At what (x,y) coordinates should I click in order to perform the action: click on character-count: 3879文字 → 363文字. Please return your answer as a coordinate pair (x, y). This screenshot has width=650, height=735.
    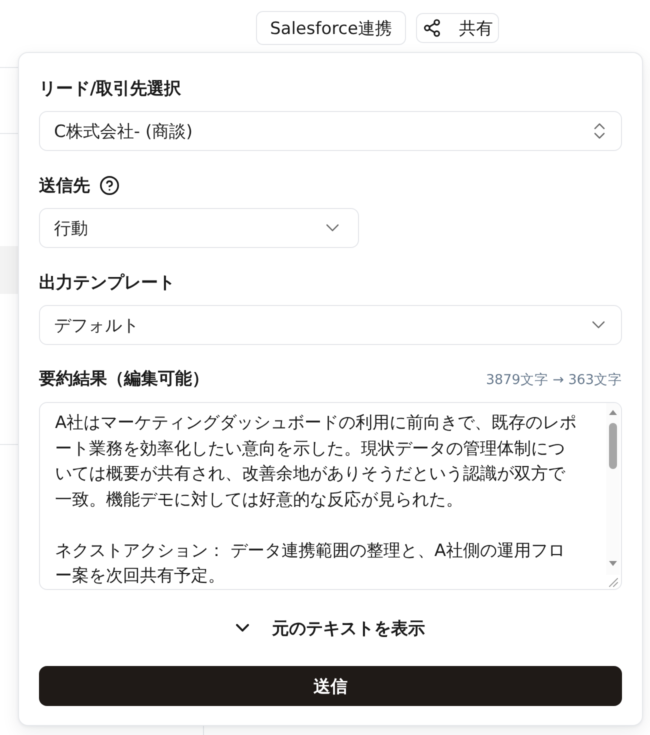
    Looking at the image, I should click on (554, 380).